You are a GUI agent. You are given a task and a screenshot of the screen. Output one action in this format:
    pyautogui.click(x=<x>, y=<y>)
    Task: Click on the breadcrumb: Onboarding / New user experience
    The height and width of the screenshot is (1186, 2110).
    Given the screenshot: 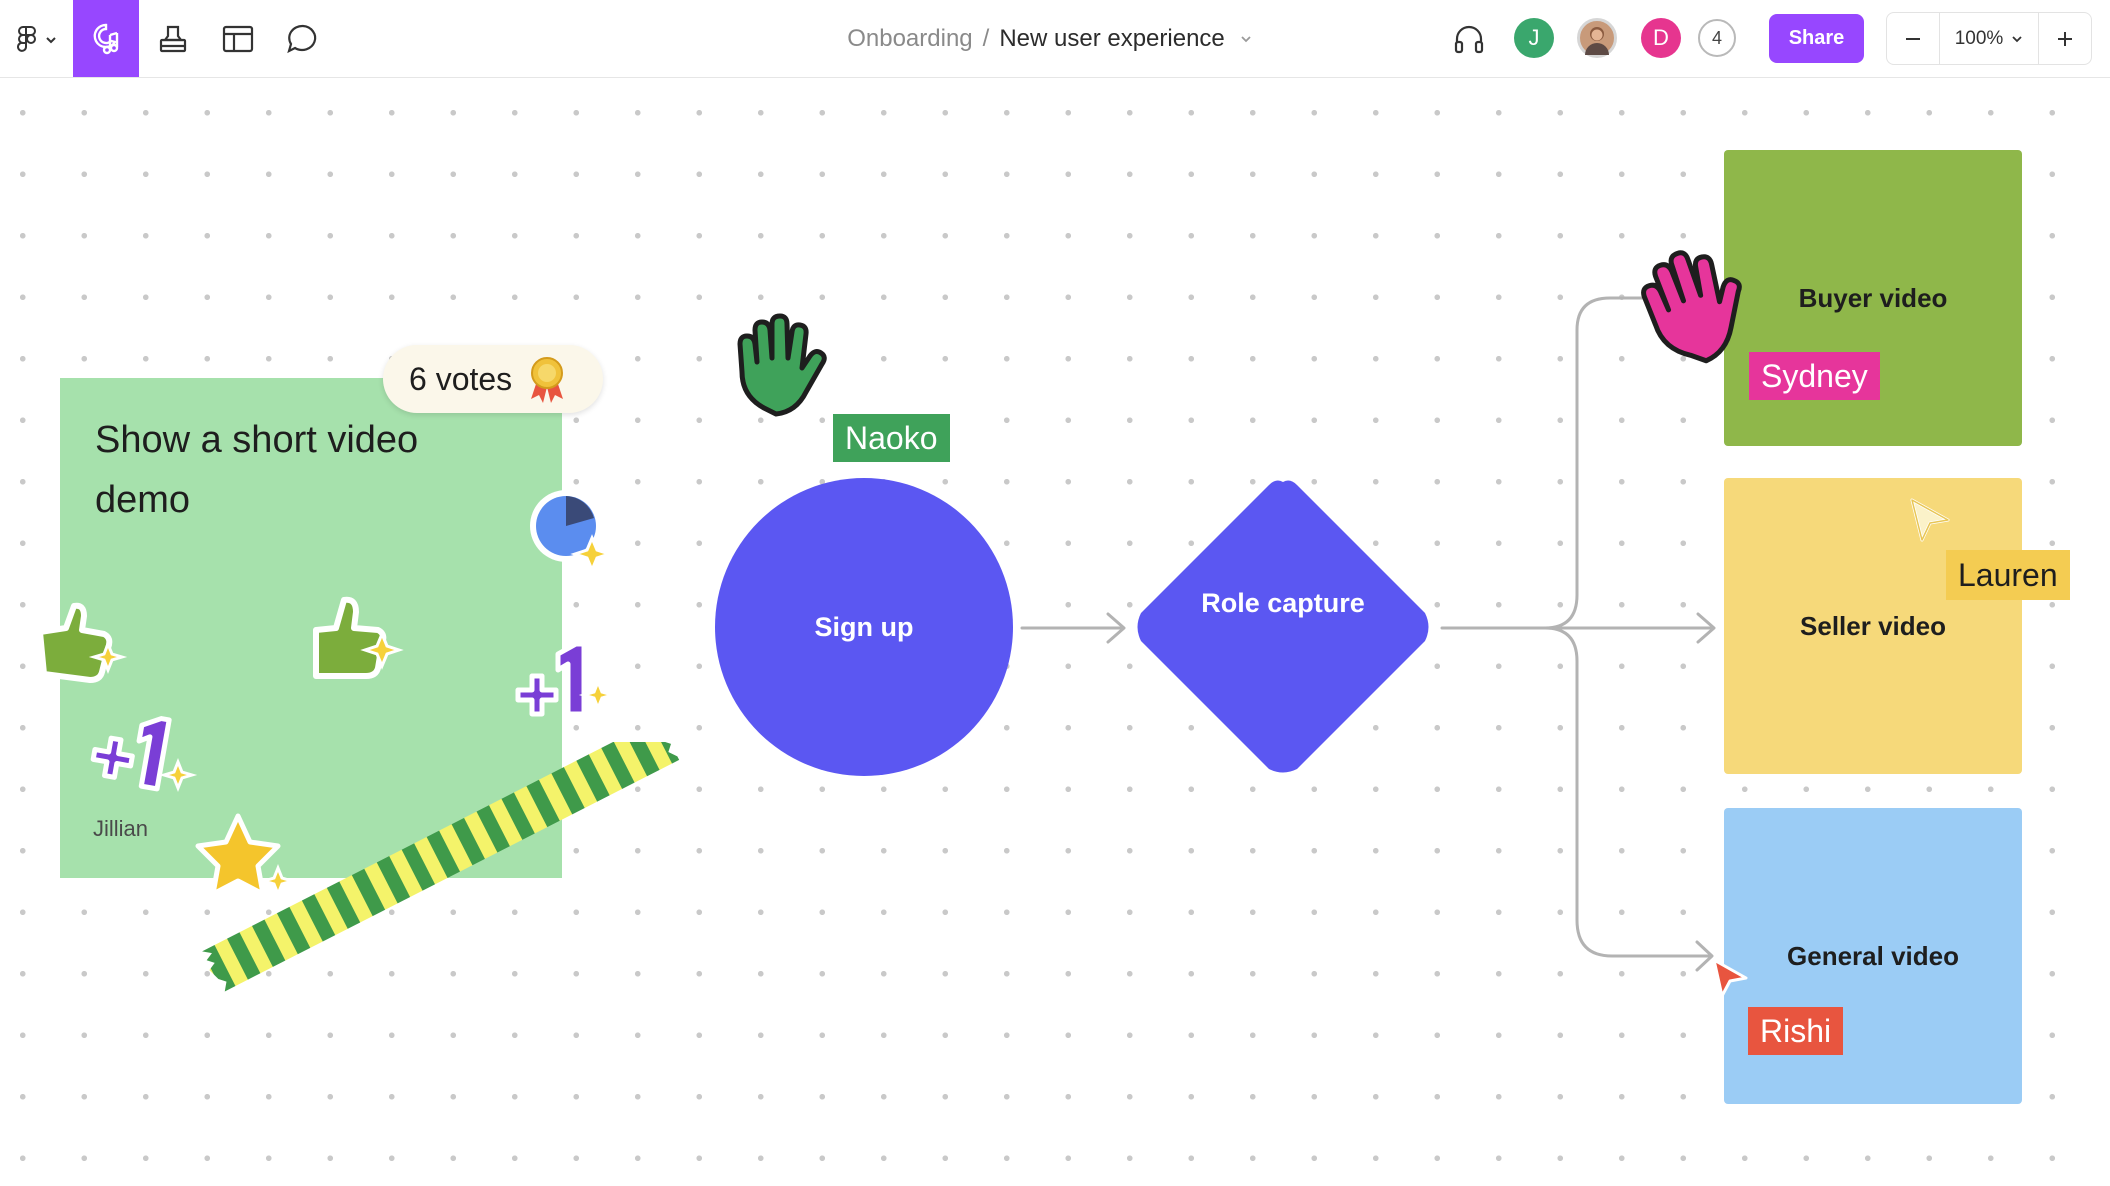 What is the action you would take?
    pyautogui.click(x=1050, y=38)
    